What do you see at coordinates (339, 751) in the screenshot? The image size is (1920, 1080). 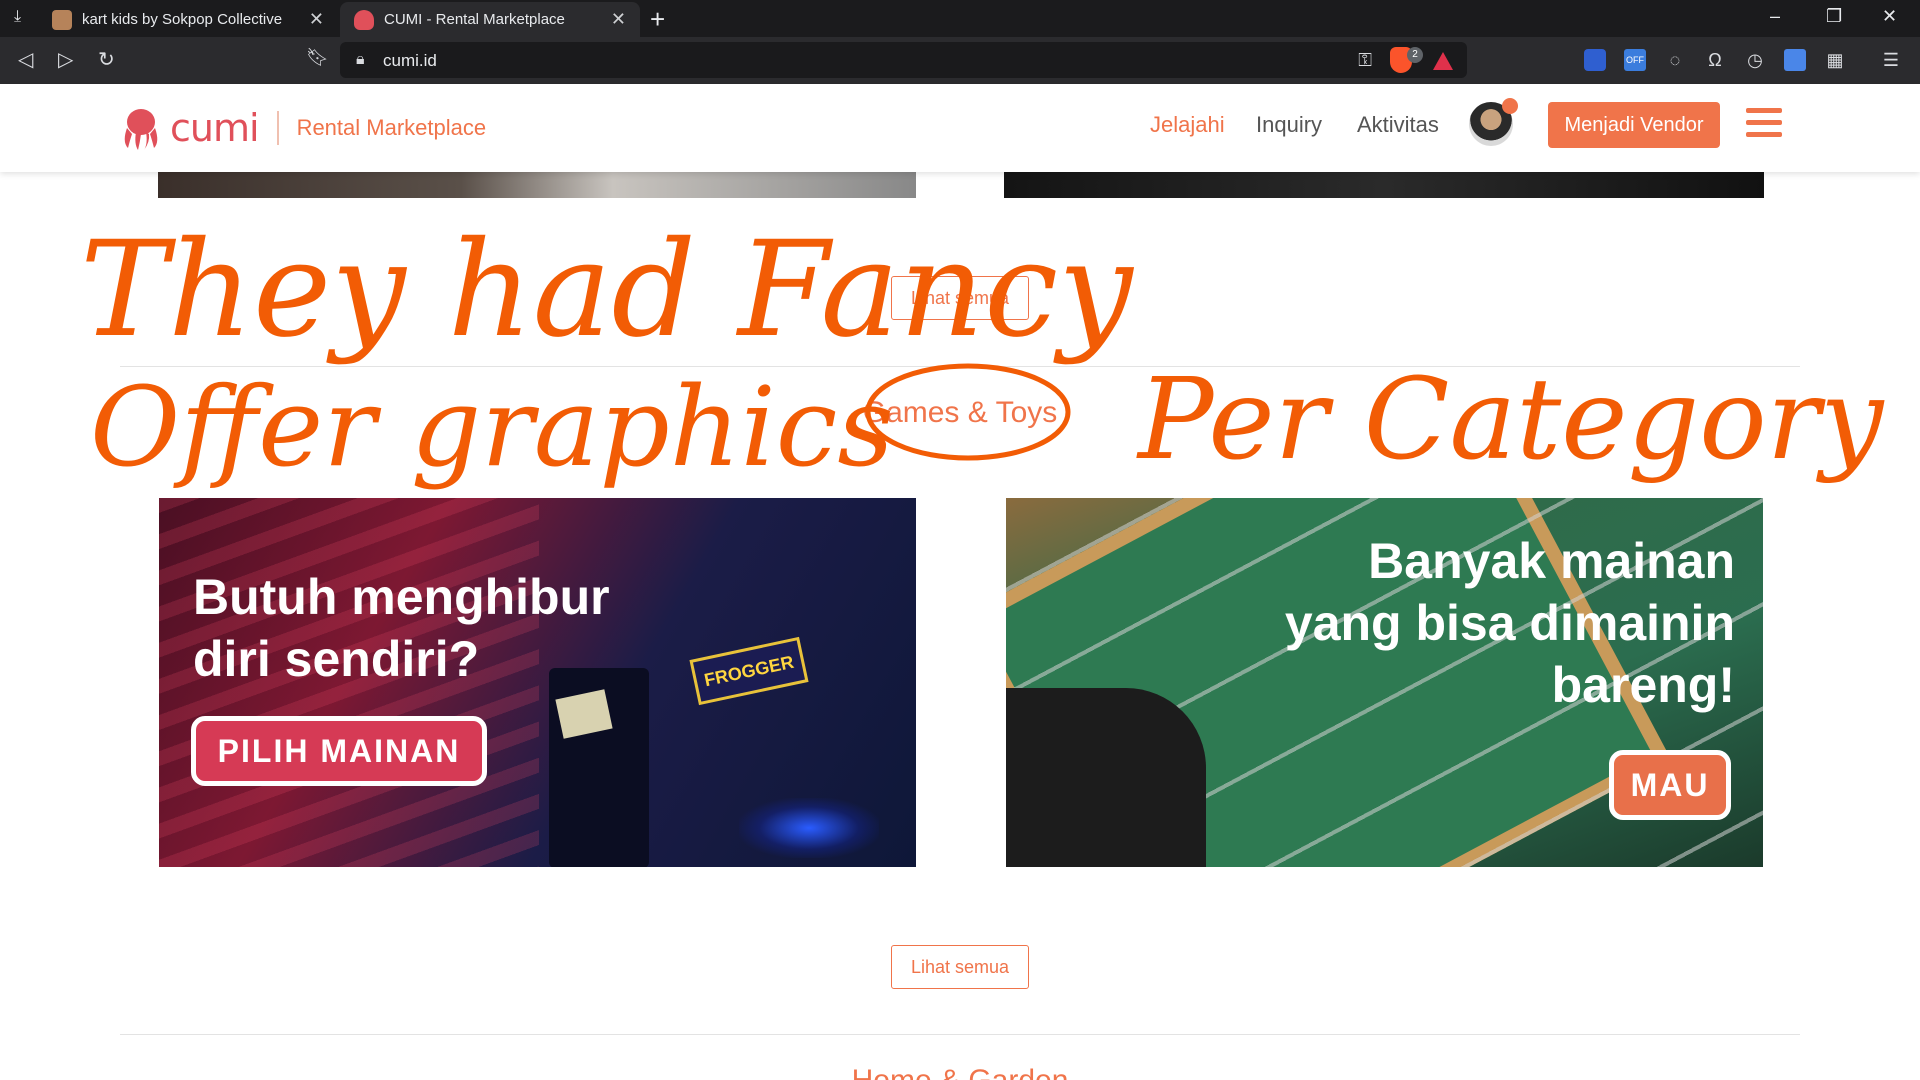 I see `pilih-mainan-button: PILIH MAINAN` at bounding box center [339, 751].